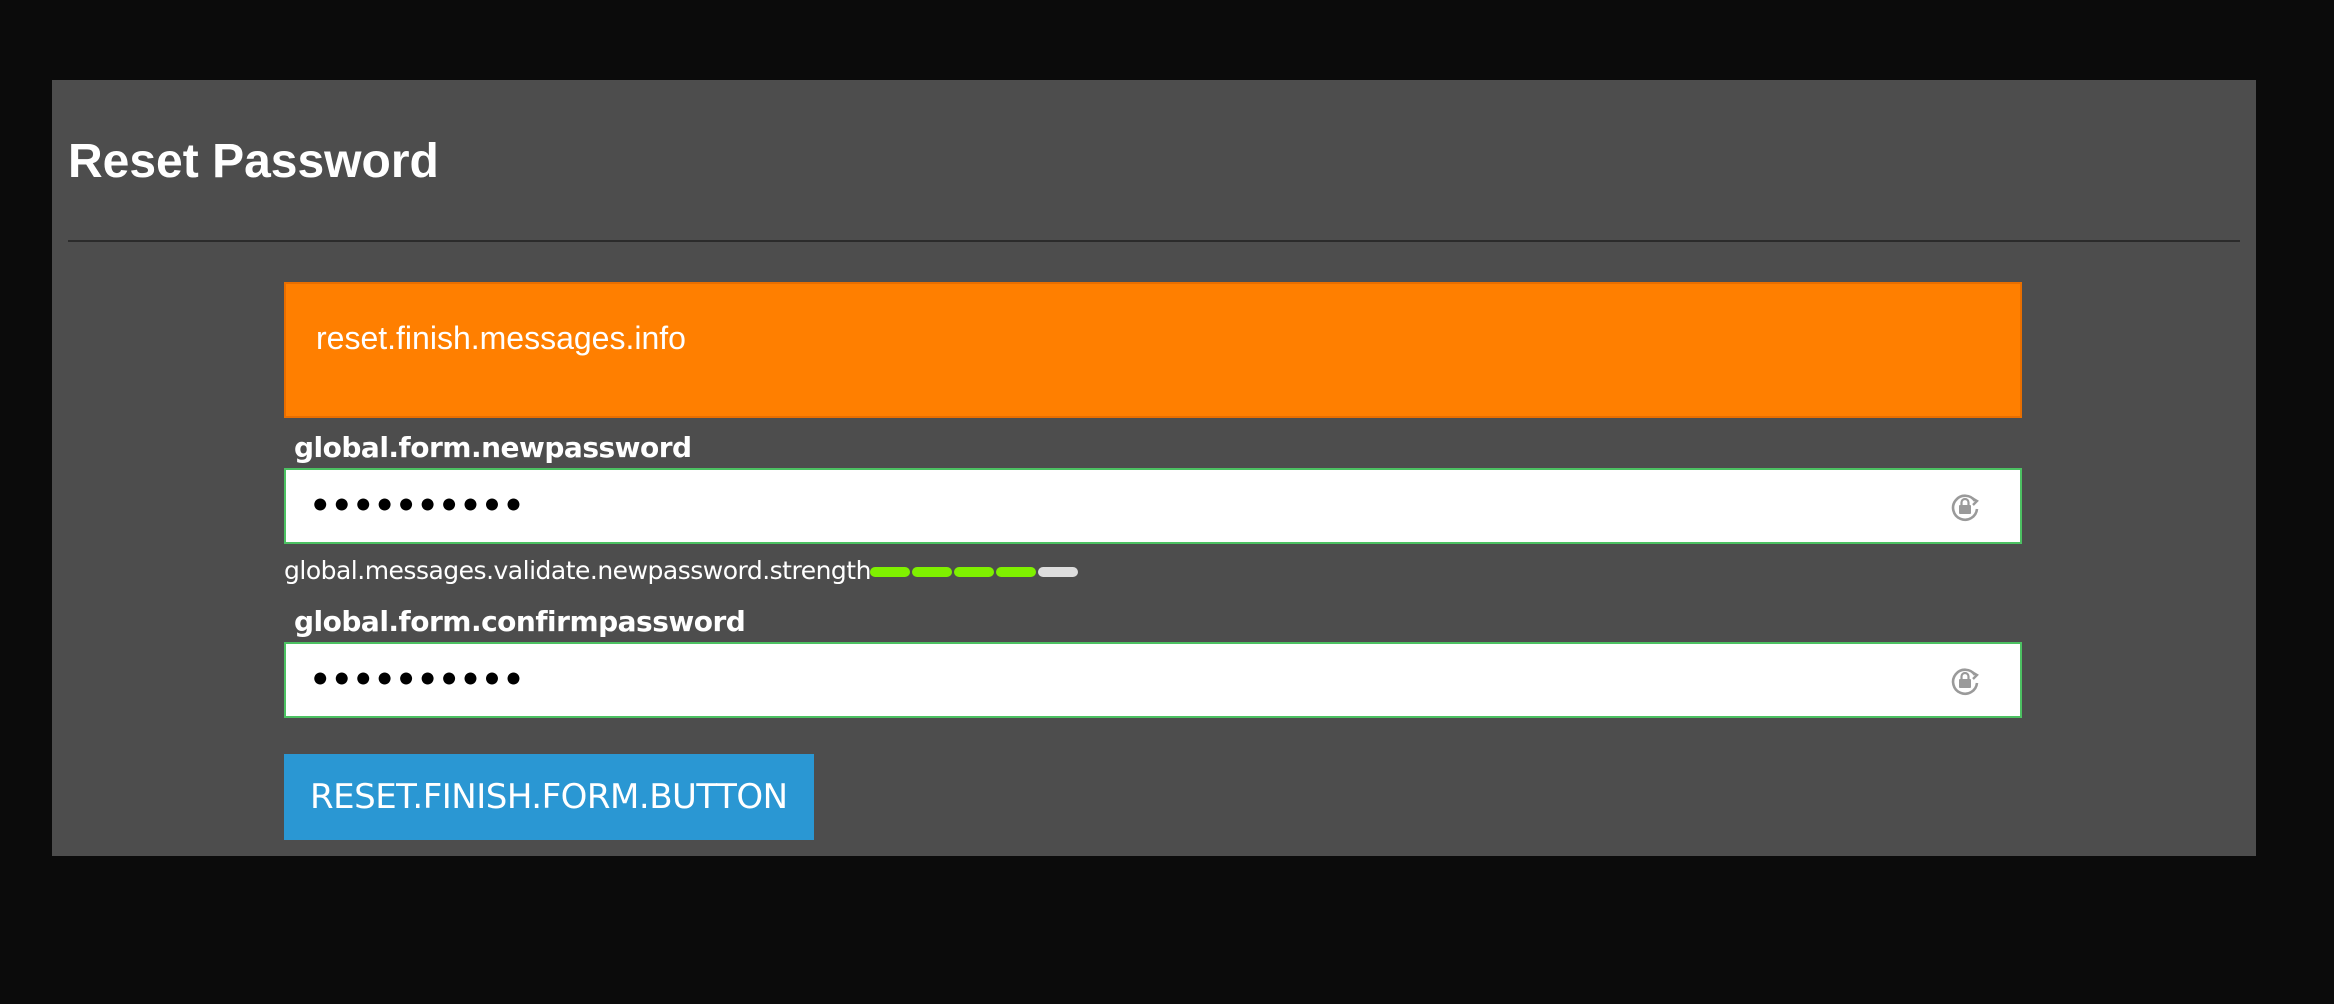 The width and height of the screenshot is (2334, 1004). What do you see at coordinates (493, 447) in the screenshot?
I see `new-password-label: global.form.newpassword` at bounding box center [493, 447].